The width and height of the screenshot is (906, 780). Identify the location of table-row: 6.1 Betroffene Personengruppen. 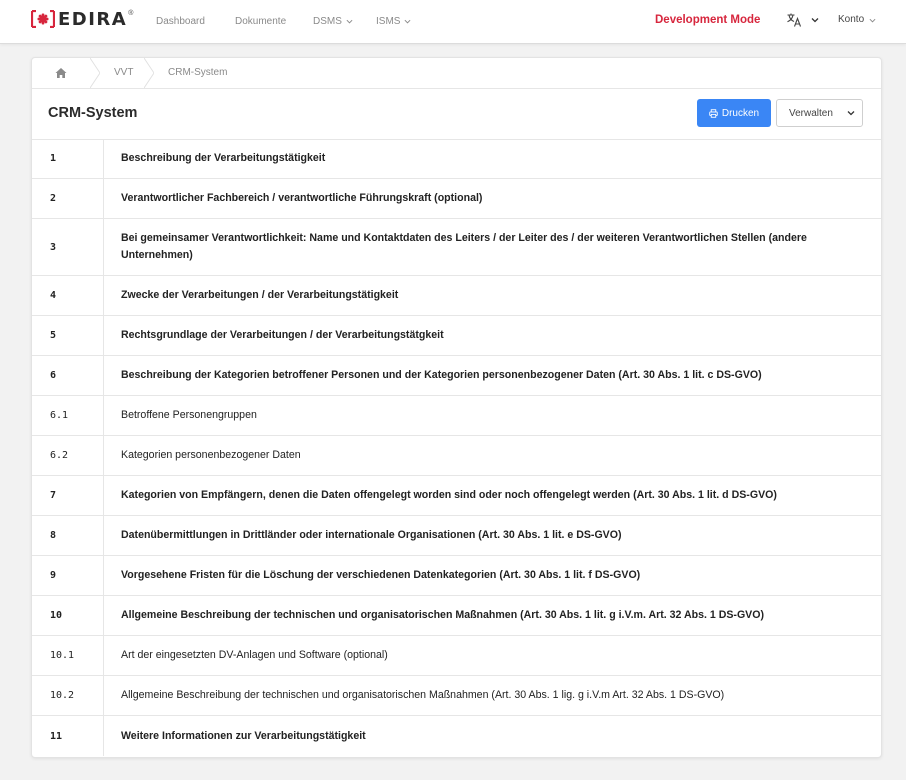
(456, 416).